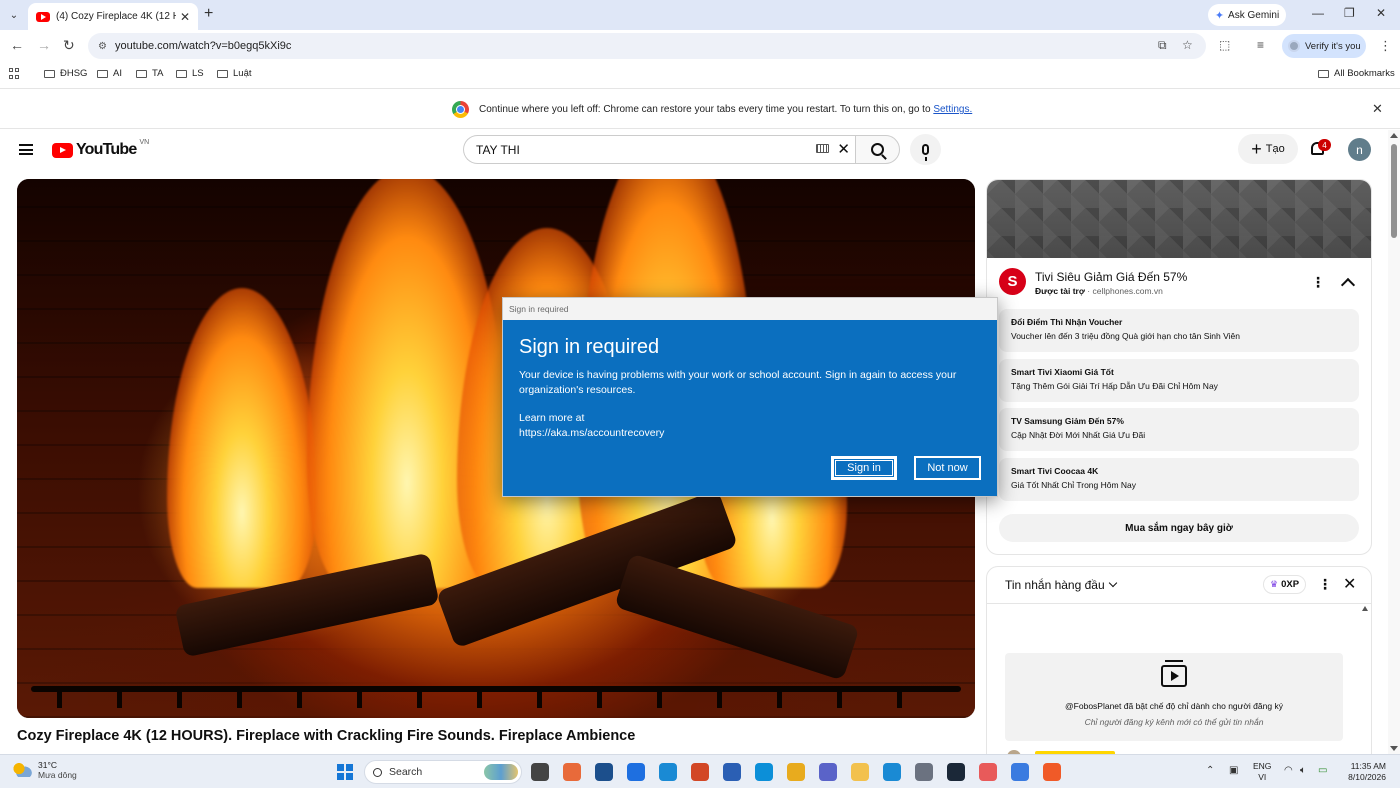 The height and width of the screenshot is (788, 1400). Describe the element at coordinates (1247, 15) in the screenshot. I see `ask-gemini-button: ✦ Ask Gemini` at that location.